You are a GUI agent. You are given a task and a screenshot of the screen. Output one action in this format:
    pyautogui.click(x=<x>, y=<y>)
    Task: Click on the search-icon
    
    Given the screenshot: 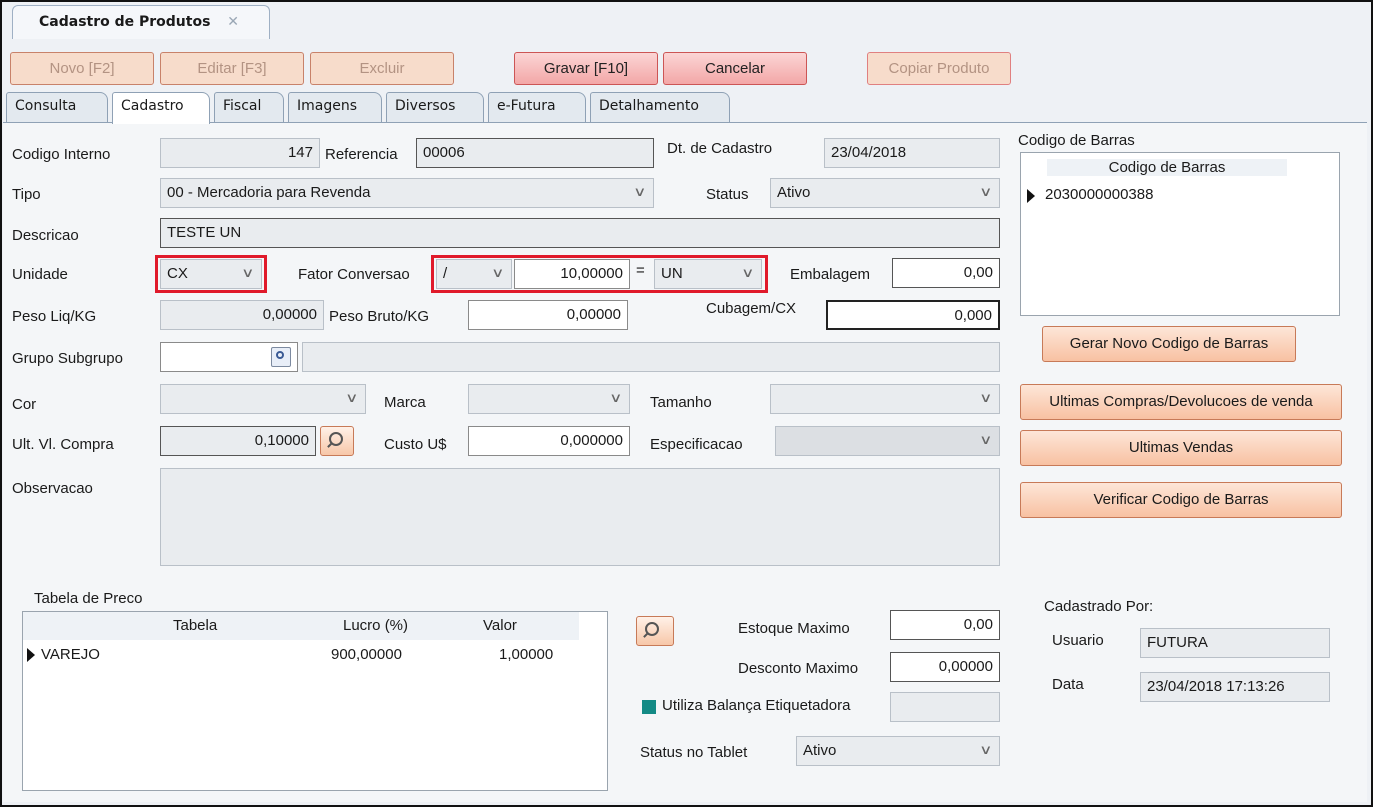 What is the action you would take?
    pyautogui.click(x=280, y=355)
    